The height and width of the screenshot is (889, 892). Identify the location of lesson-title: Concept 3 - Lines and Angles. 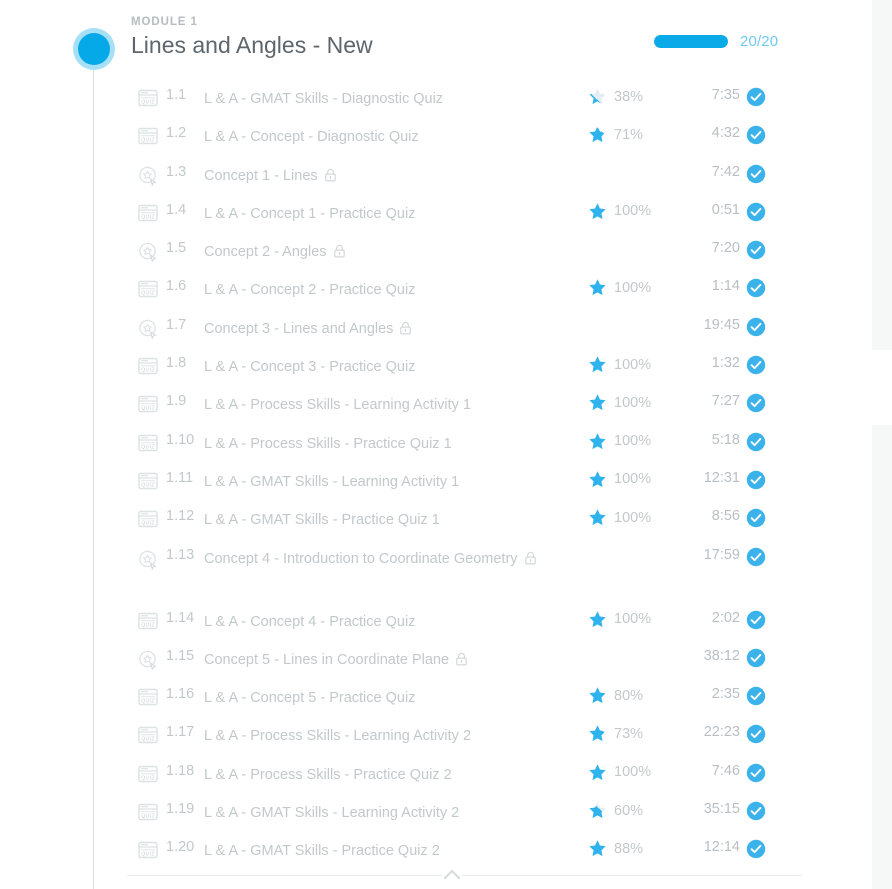
(384, 329).